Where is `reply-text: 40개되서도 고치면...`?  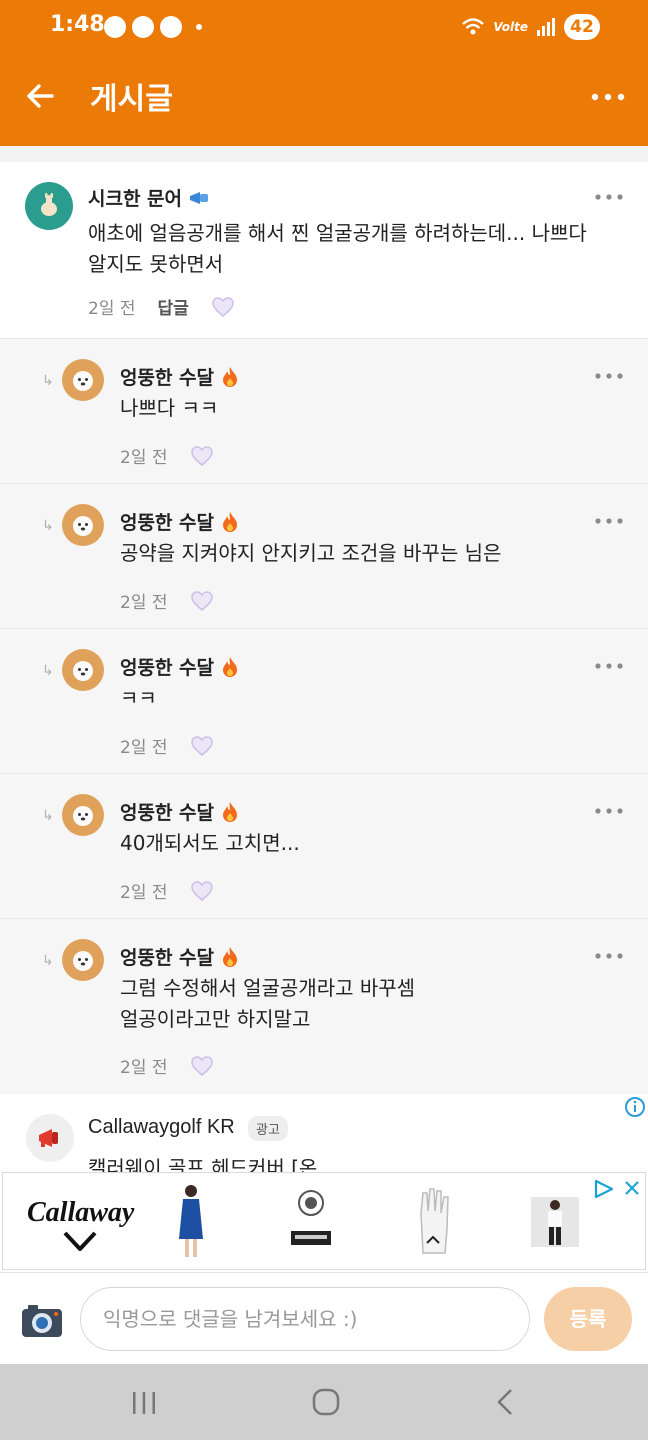 reply-text: 40개되서도 고치면... is located at coordinates (210, 843).